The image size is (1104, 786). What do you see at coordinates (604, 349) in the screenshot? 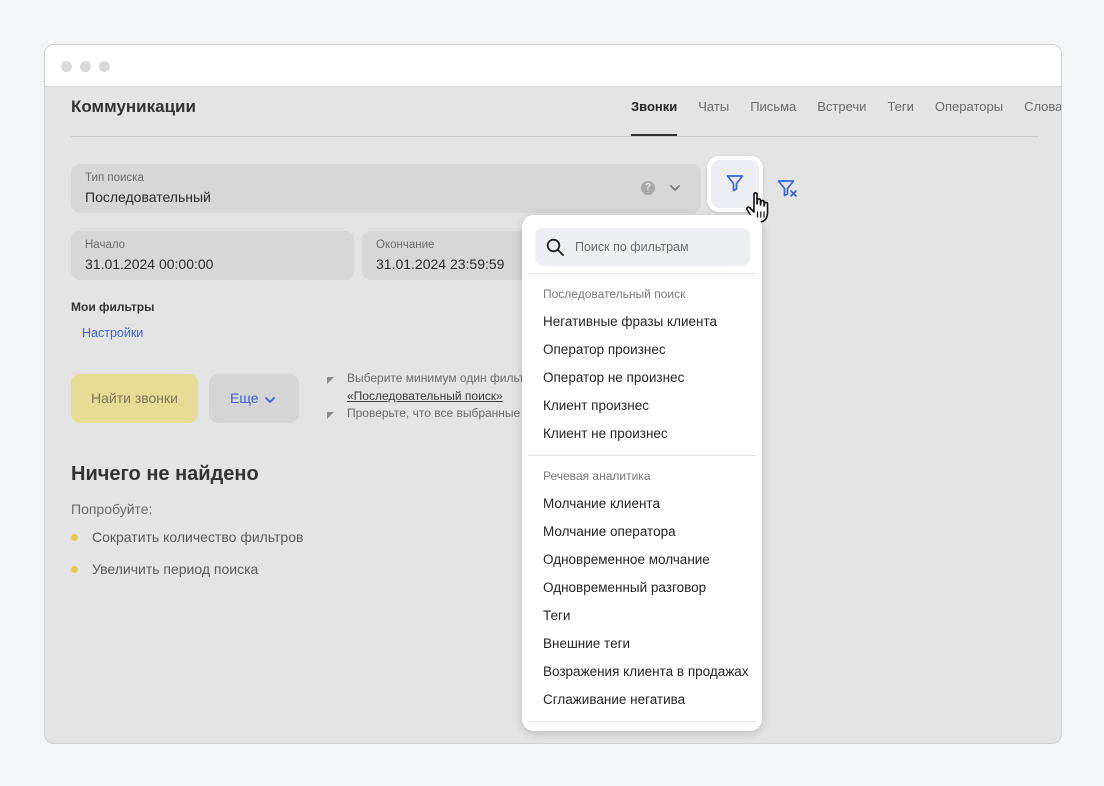
I see `filter-option: Оператор произнес` at bounding box center [604, 349].